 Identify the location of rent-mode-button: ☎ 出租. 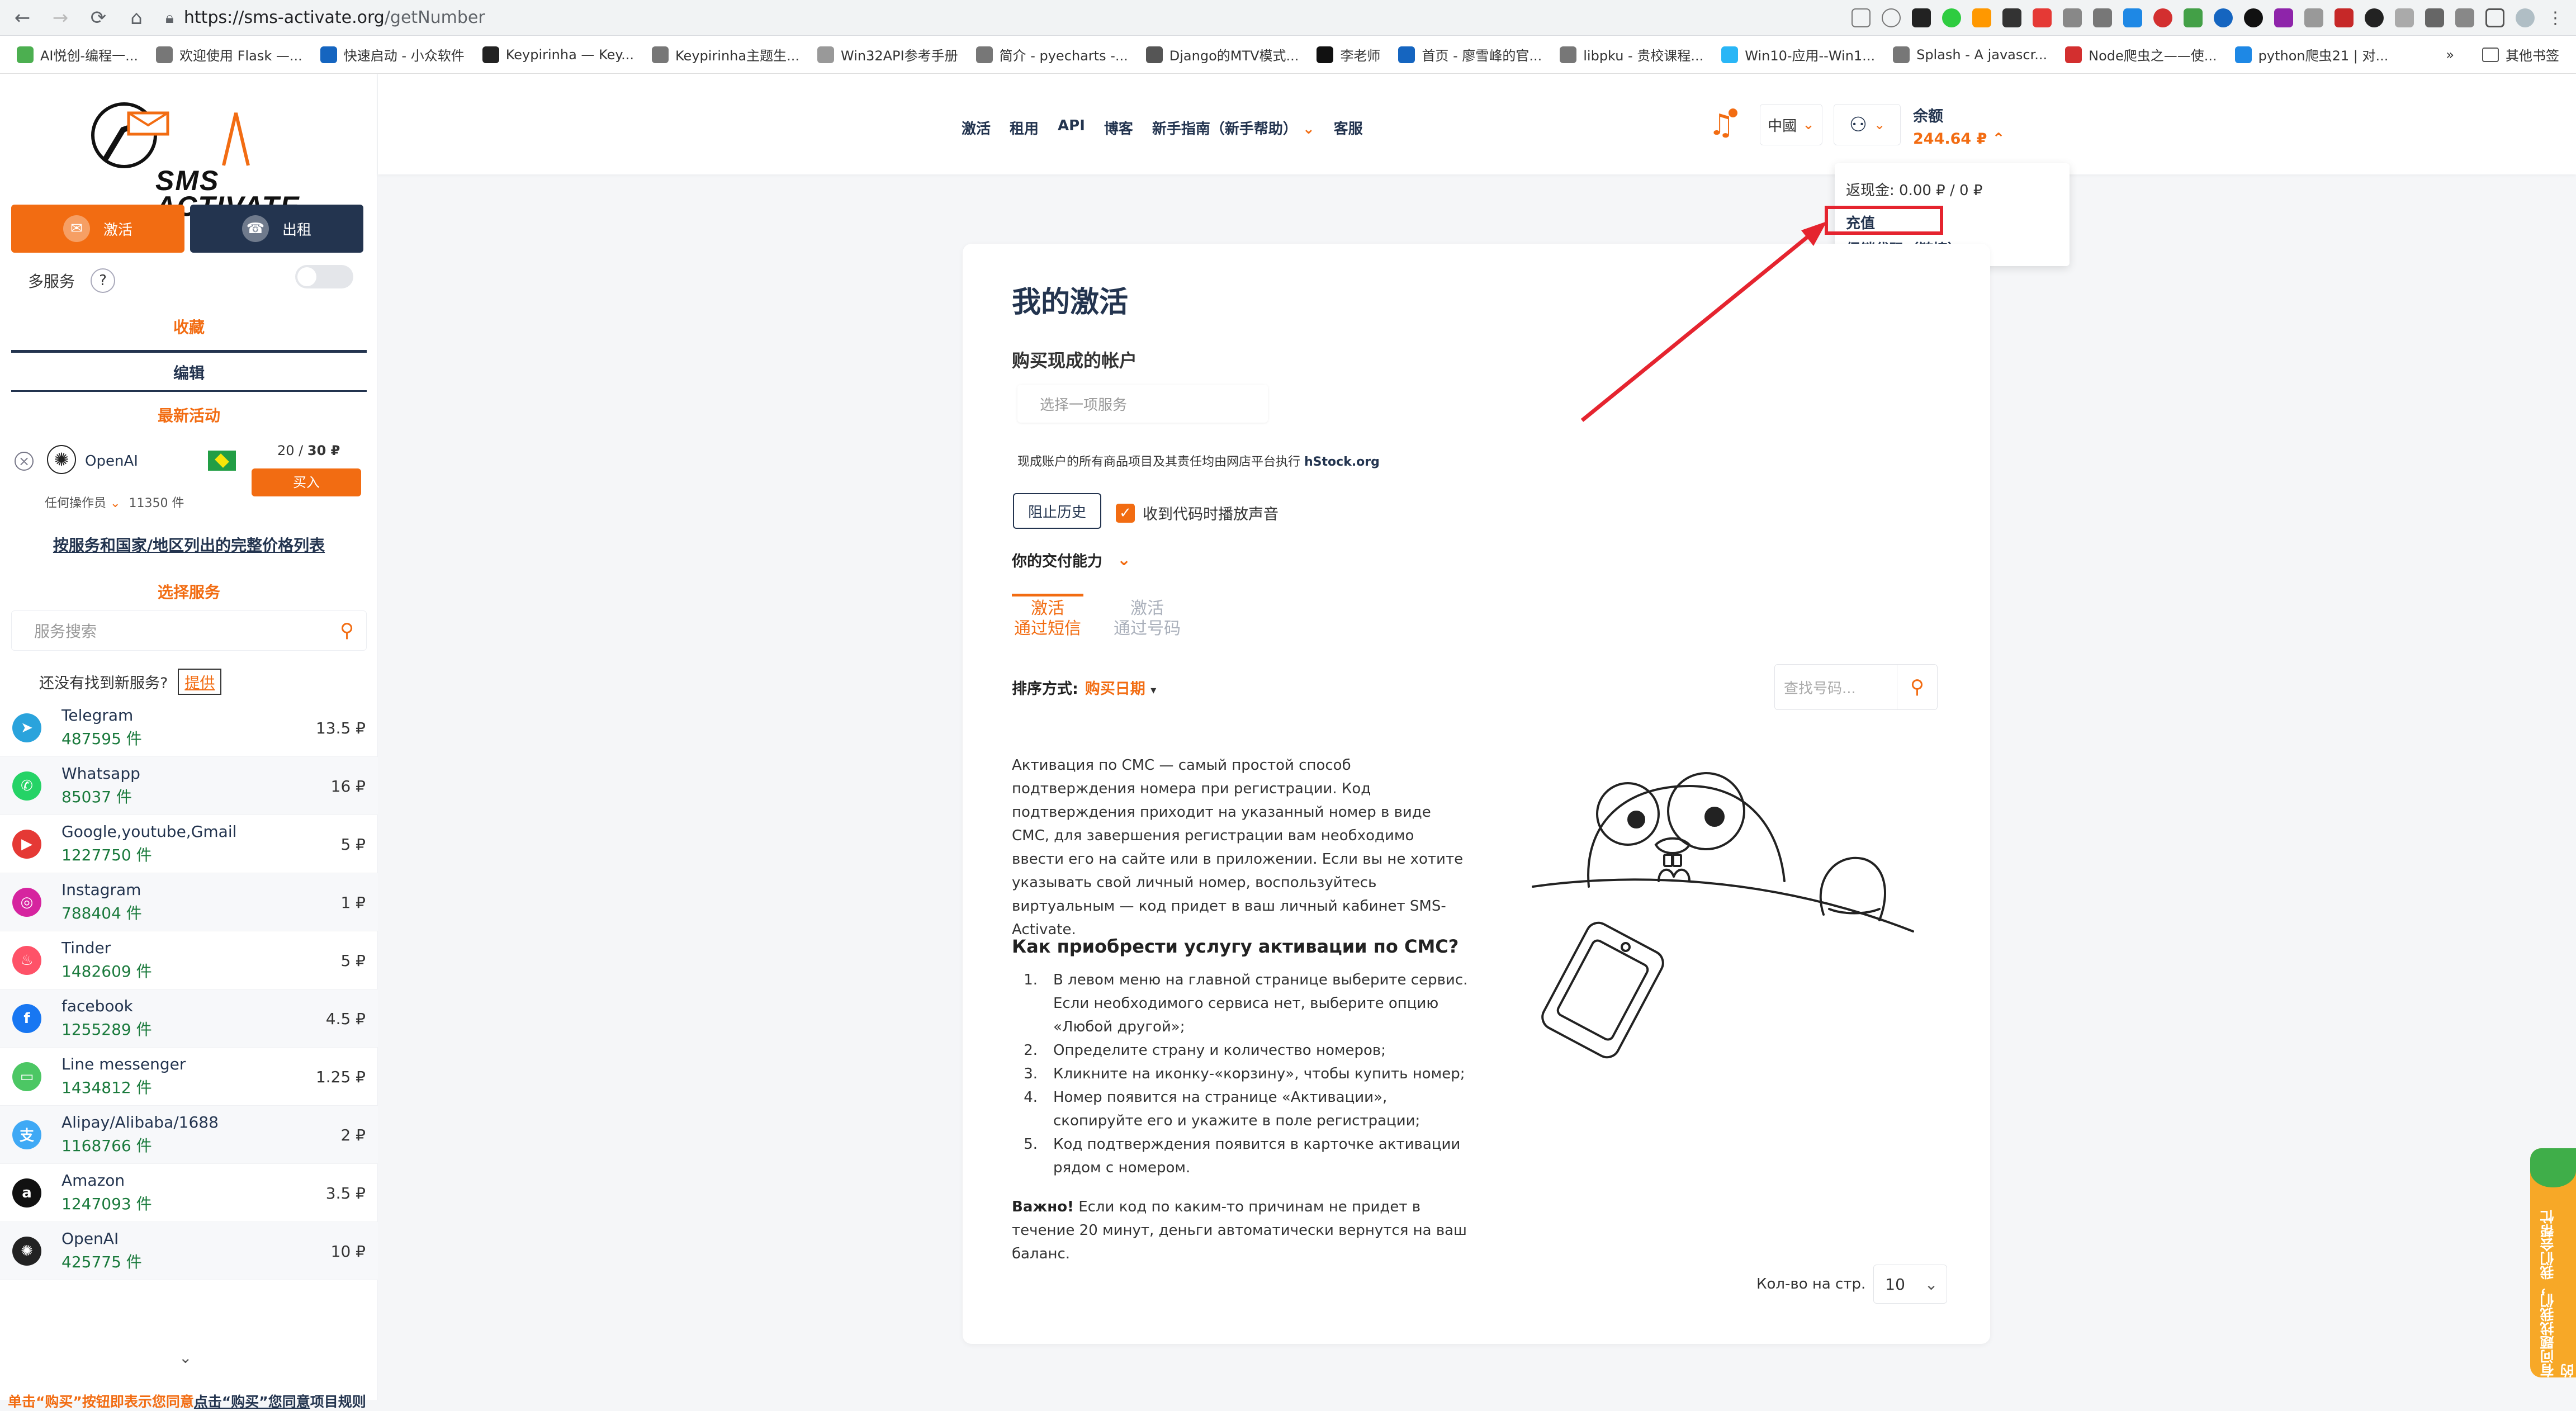
(276, 229).